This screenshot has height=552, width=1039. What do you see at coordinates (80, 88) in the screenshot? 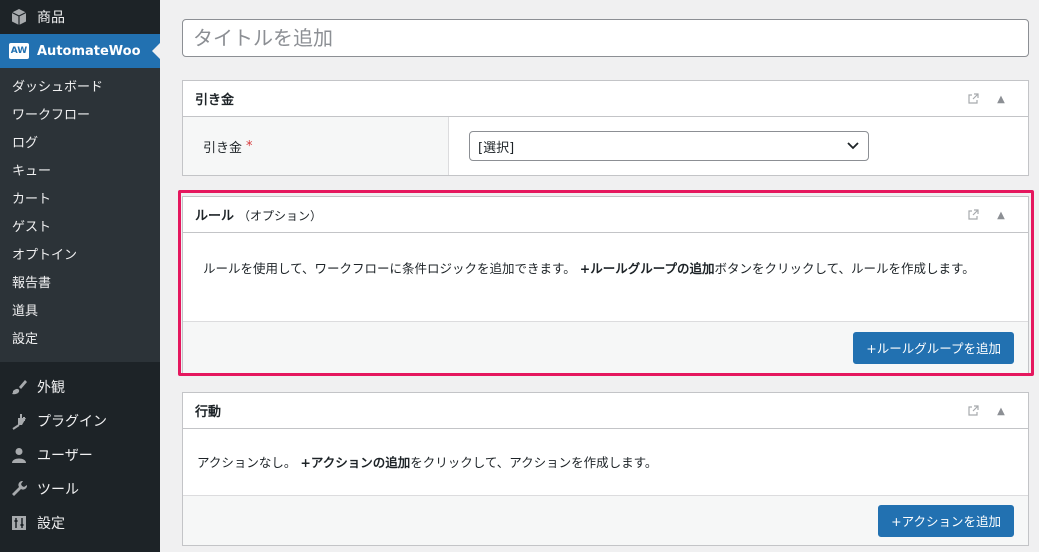
I see `submenu-item-dashboard: ダッシュボード` at bounding box center [80, 88].